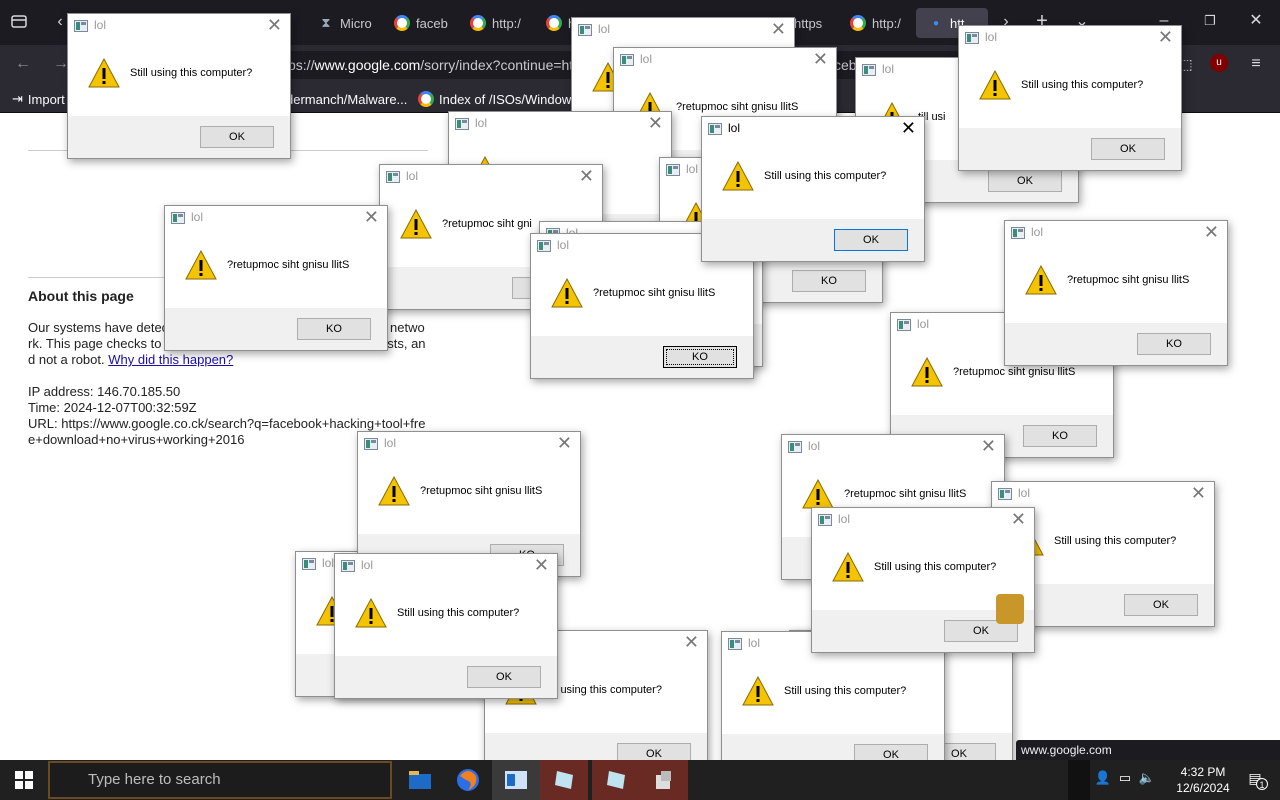 This screenshot has height=800, width=1280. What do you see at coordinates (38, 99) in the screenshot?
I see `bookmark-import: ⇥ Import` at bounding box center [38, 99].